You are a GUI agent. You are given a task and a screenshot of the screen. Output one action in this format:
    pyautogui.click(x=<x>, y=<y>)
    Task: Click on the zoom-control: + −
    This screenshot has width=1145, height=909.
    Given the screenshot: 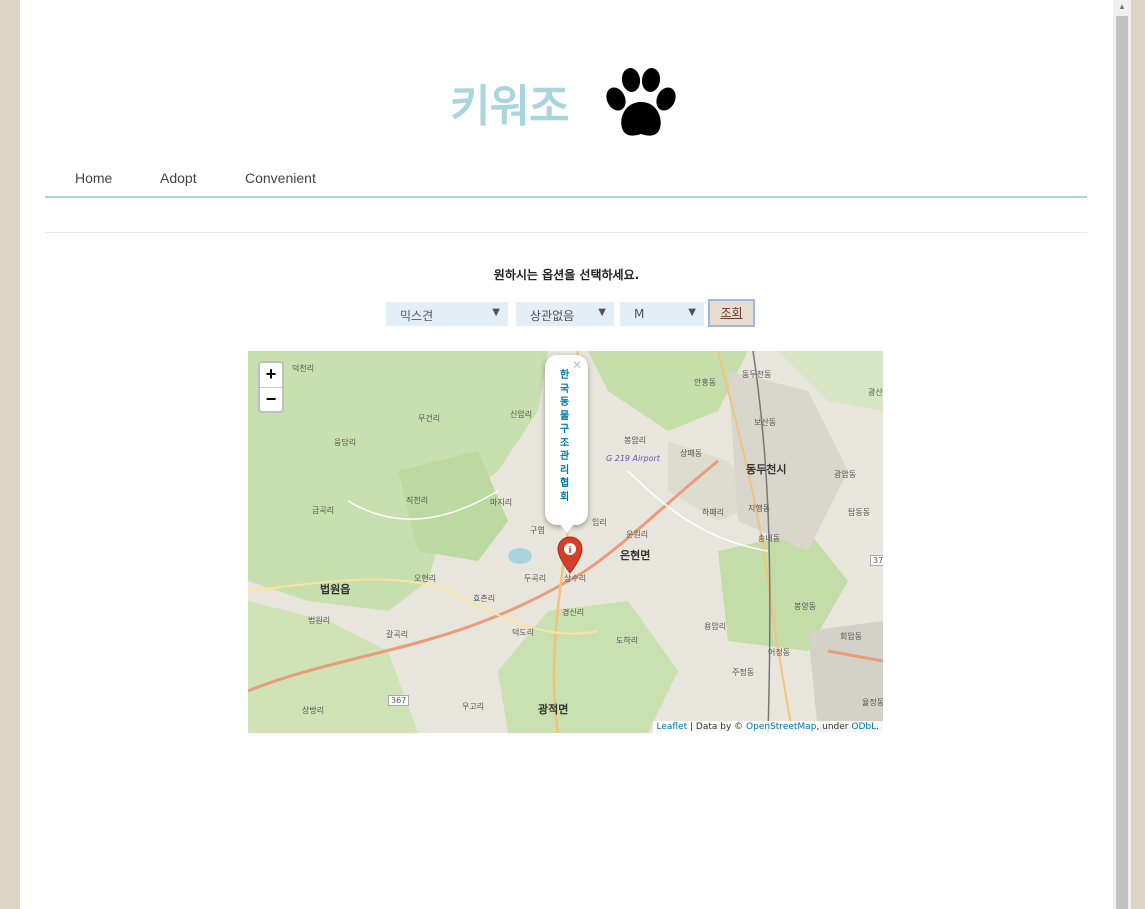 What is the action you would take?
    pyautogui.click(x=271, y=387)
    